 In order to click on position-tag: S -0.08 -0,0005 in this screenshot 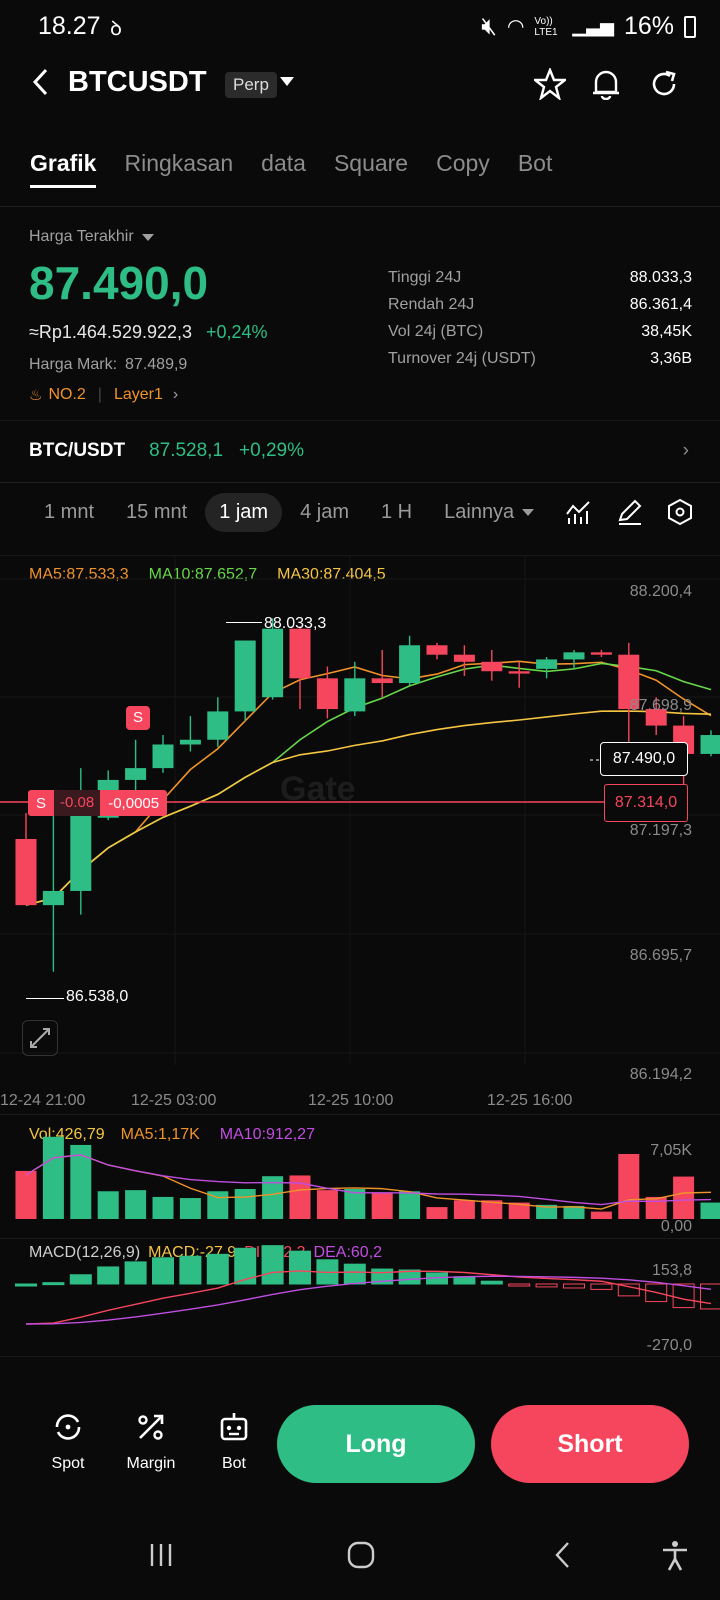, I will do `click(98, 803)`.